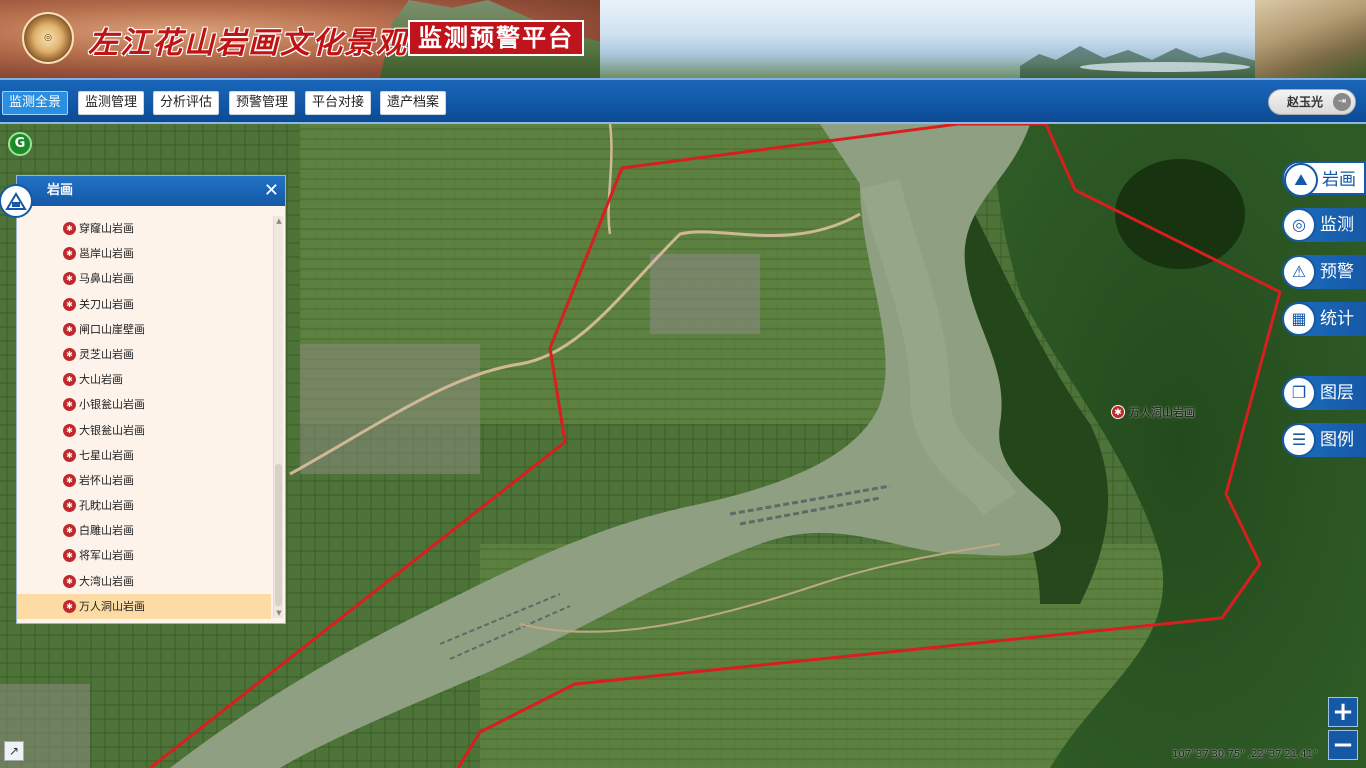  Describe the element at coordinates (106, 228) in the screenshot. I see `site-name: 穿窿山岩画` at that location.